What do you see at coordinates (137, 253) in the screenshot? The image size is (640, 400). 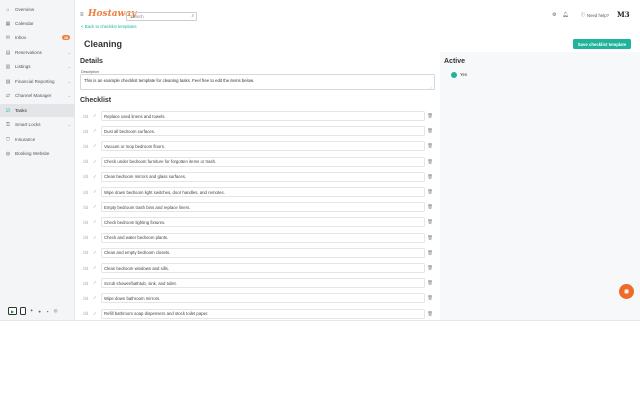 I see `checklist-item-text: Clean and empty bedroom closets.` at bounding box center [137, 253].